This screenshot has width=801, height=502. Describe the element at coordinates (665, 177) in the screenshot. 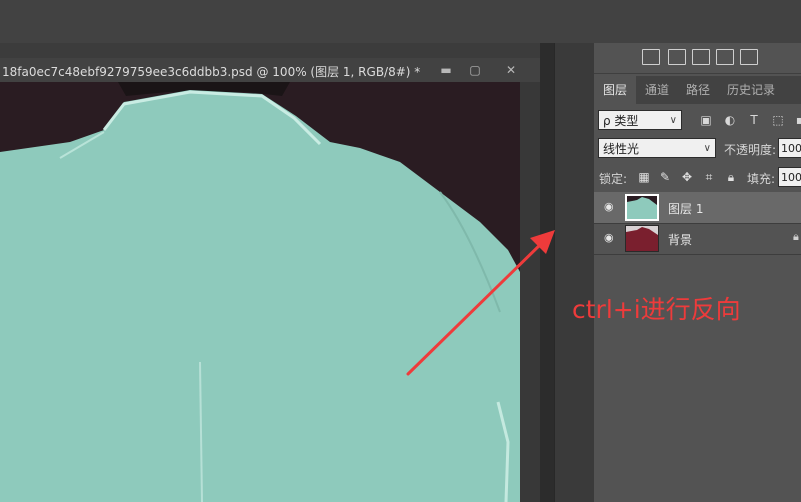

I see `lock-image-icon: ✎` at that location.